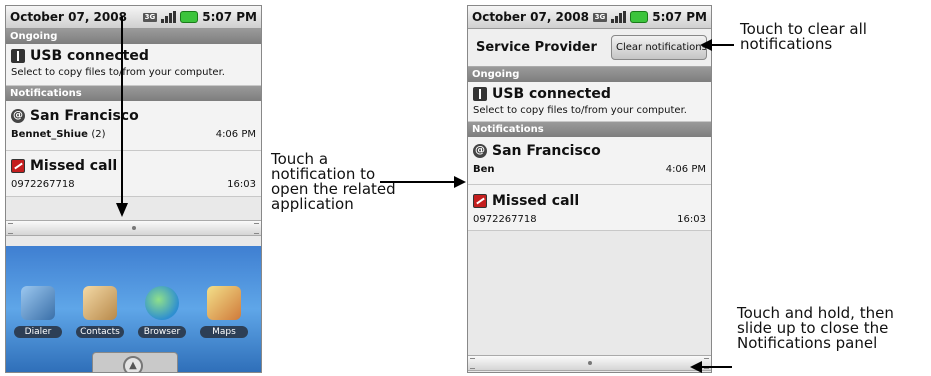  I want to click on arrow-to-notification, so click(418, 182).